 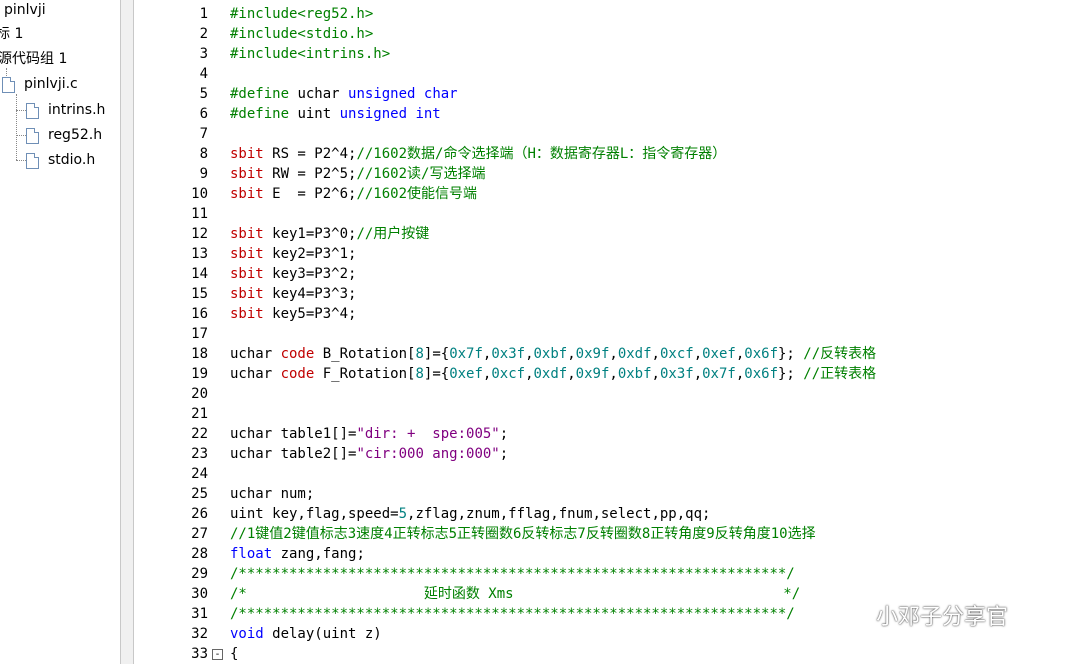 I want to click on tree-item-stdio-h: stdio.h, so click(x=60, y=160).